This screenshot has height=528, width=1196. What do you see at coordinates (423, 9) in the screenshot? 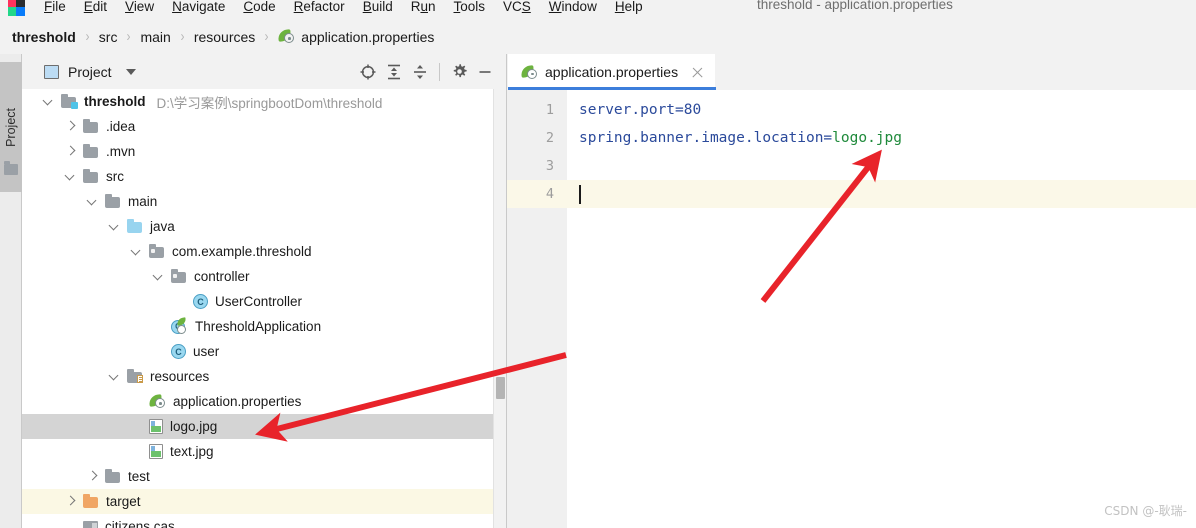
I see `menu-item-run: Run` at bounding box center [423, 9].